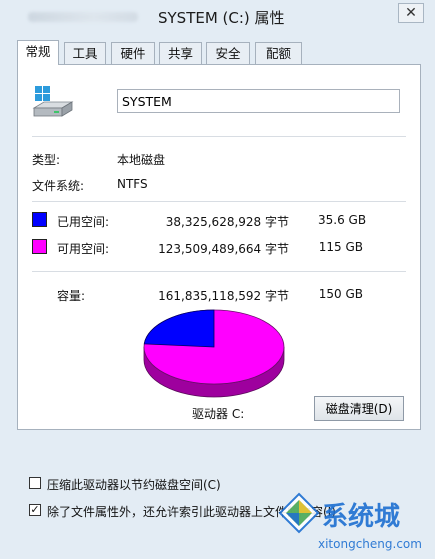 The height and width of the screenshot is (559, 435). I want to click on filesystem-label: 文件系统:, so click(58, 186).